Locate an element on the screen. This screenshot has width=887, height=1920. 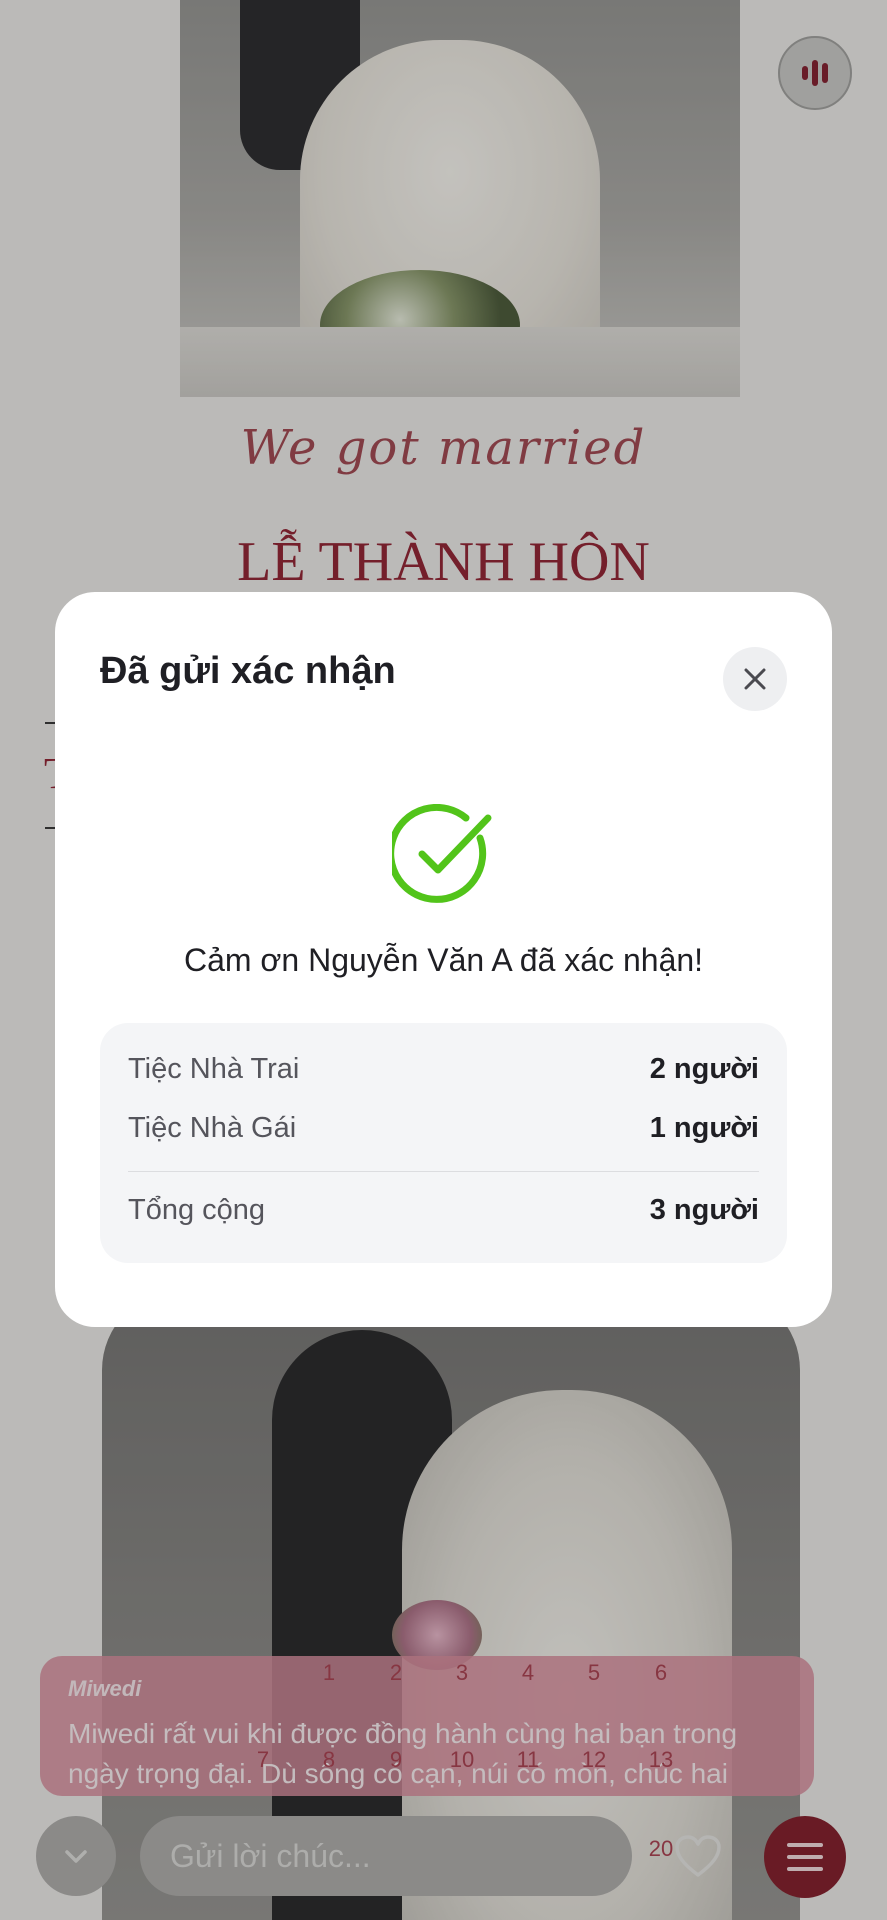
close-icon is located at coordinates (755, 679).